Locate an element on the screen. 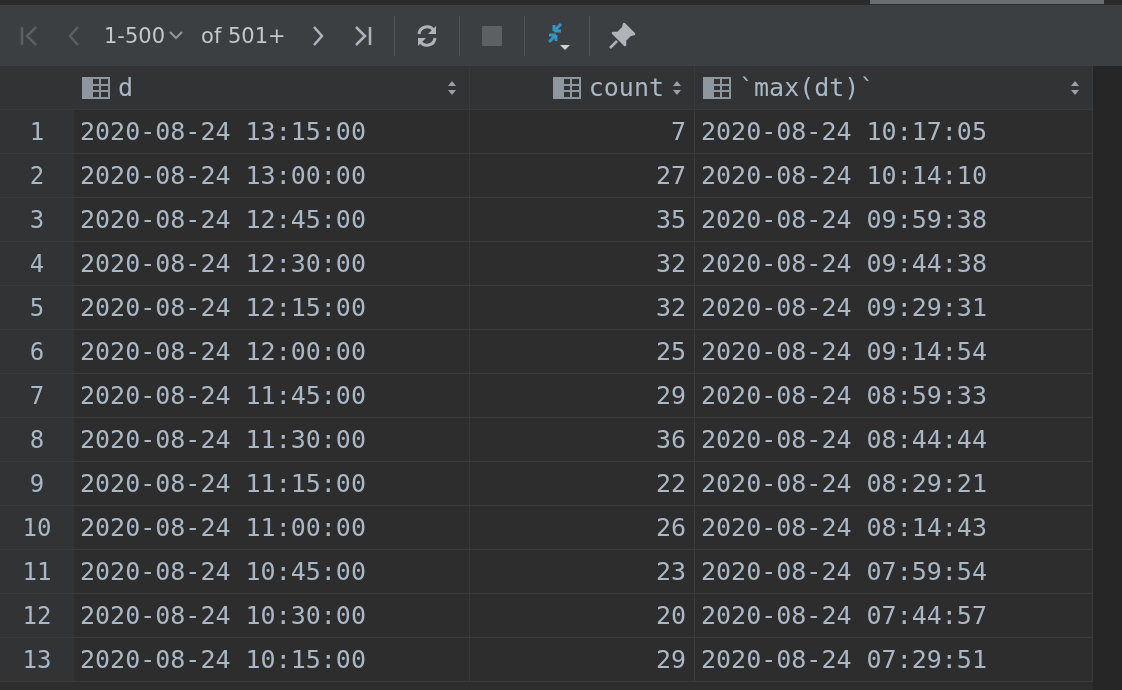 This screenshot has height=690, width=1122. table-cell: 2020-08-24 11:00:00 is located at coordinates (272, 528).